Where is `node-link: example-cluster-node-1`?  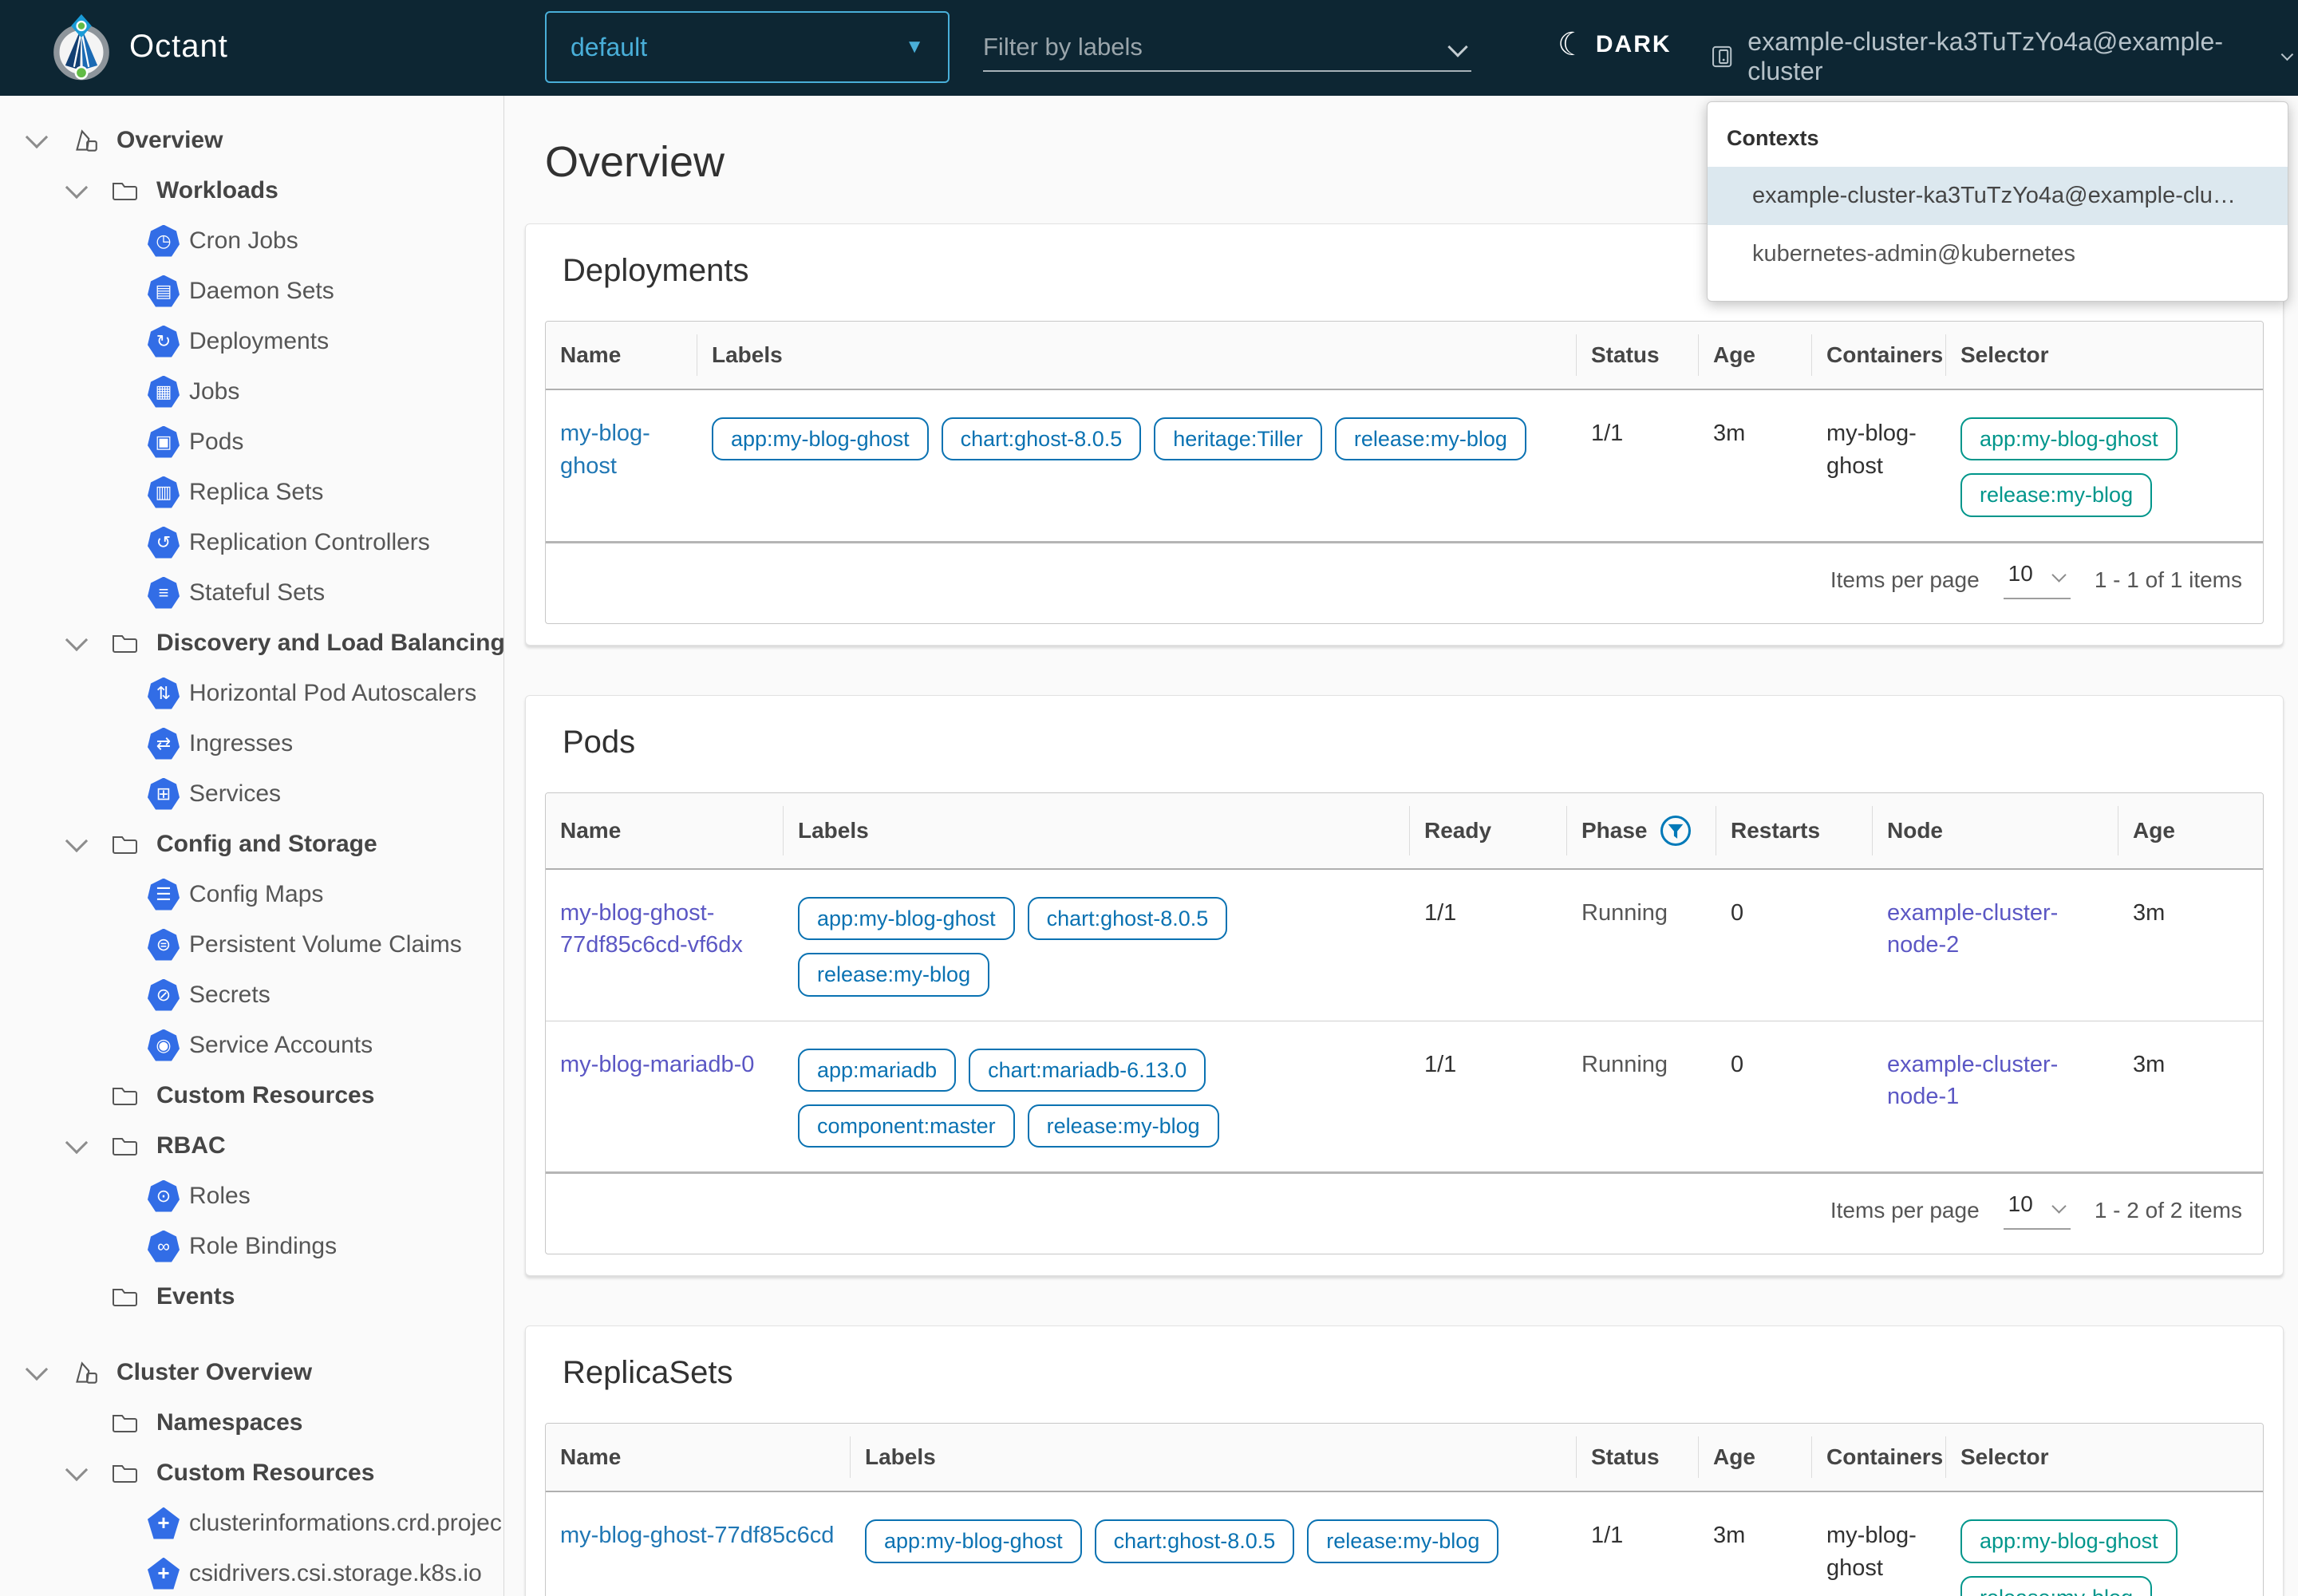
node-link: example-cluster-node-1 is located at coordinates (1973, 1081).